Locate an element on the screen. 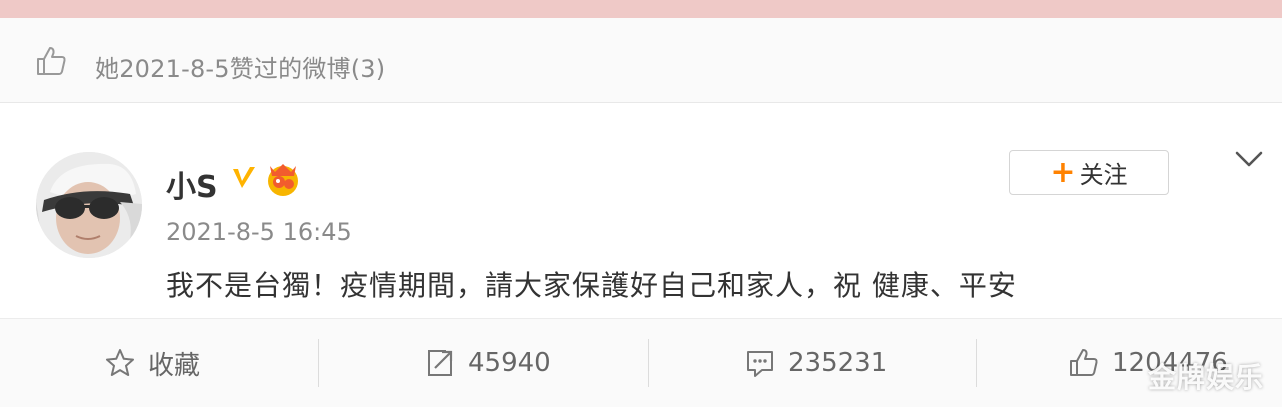 This screenshot has height=407, width=1282. plus-icon: + is located at coordinates (1063, 172).